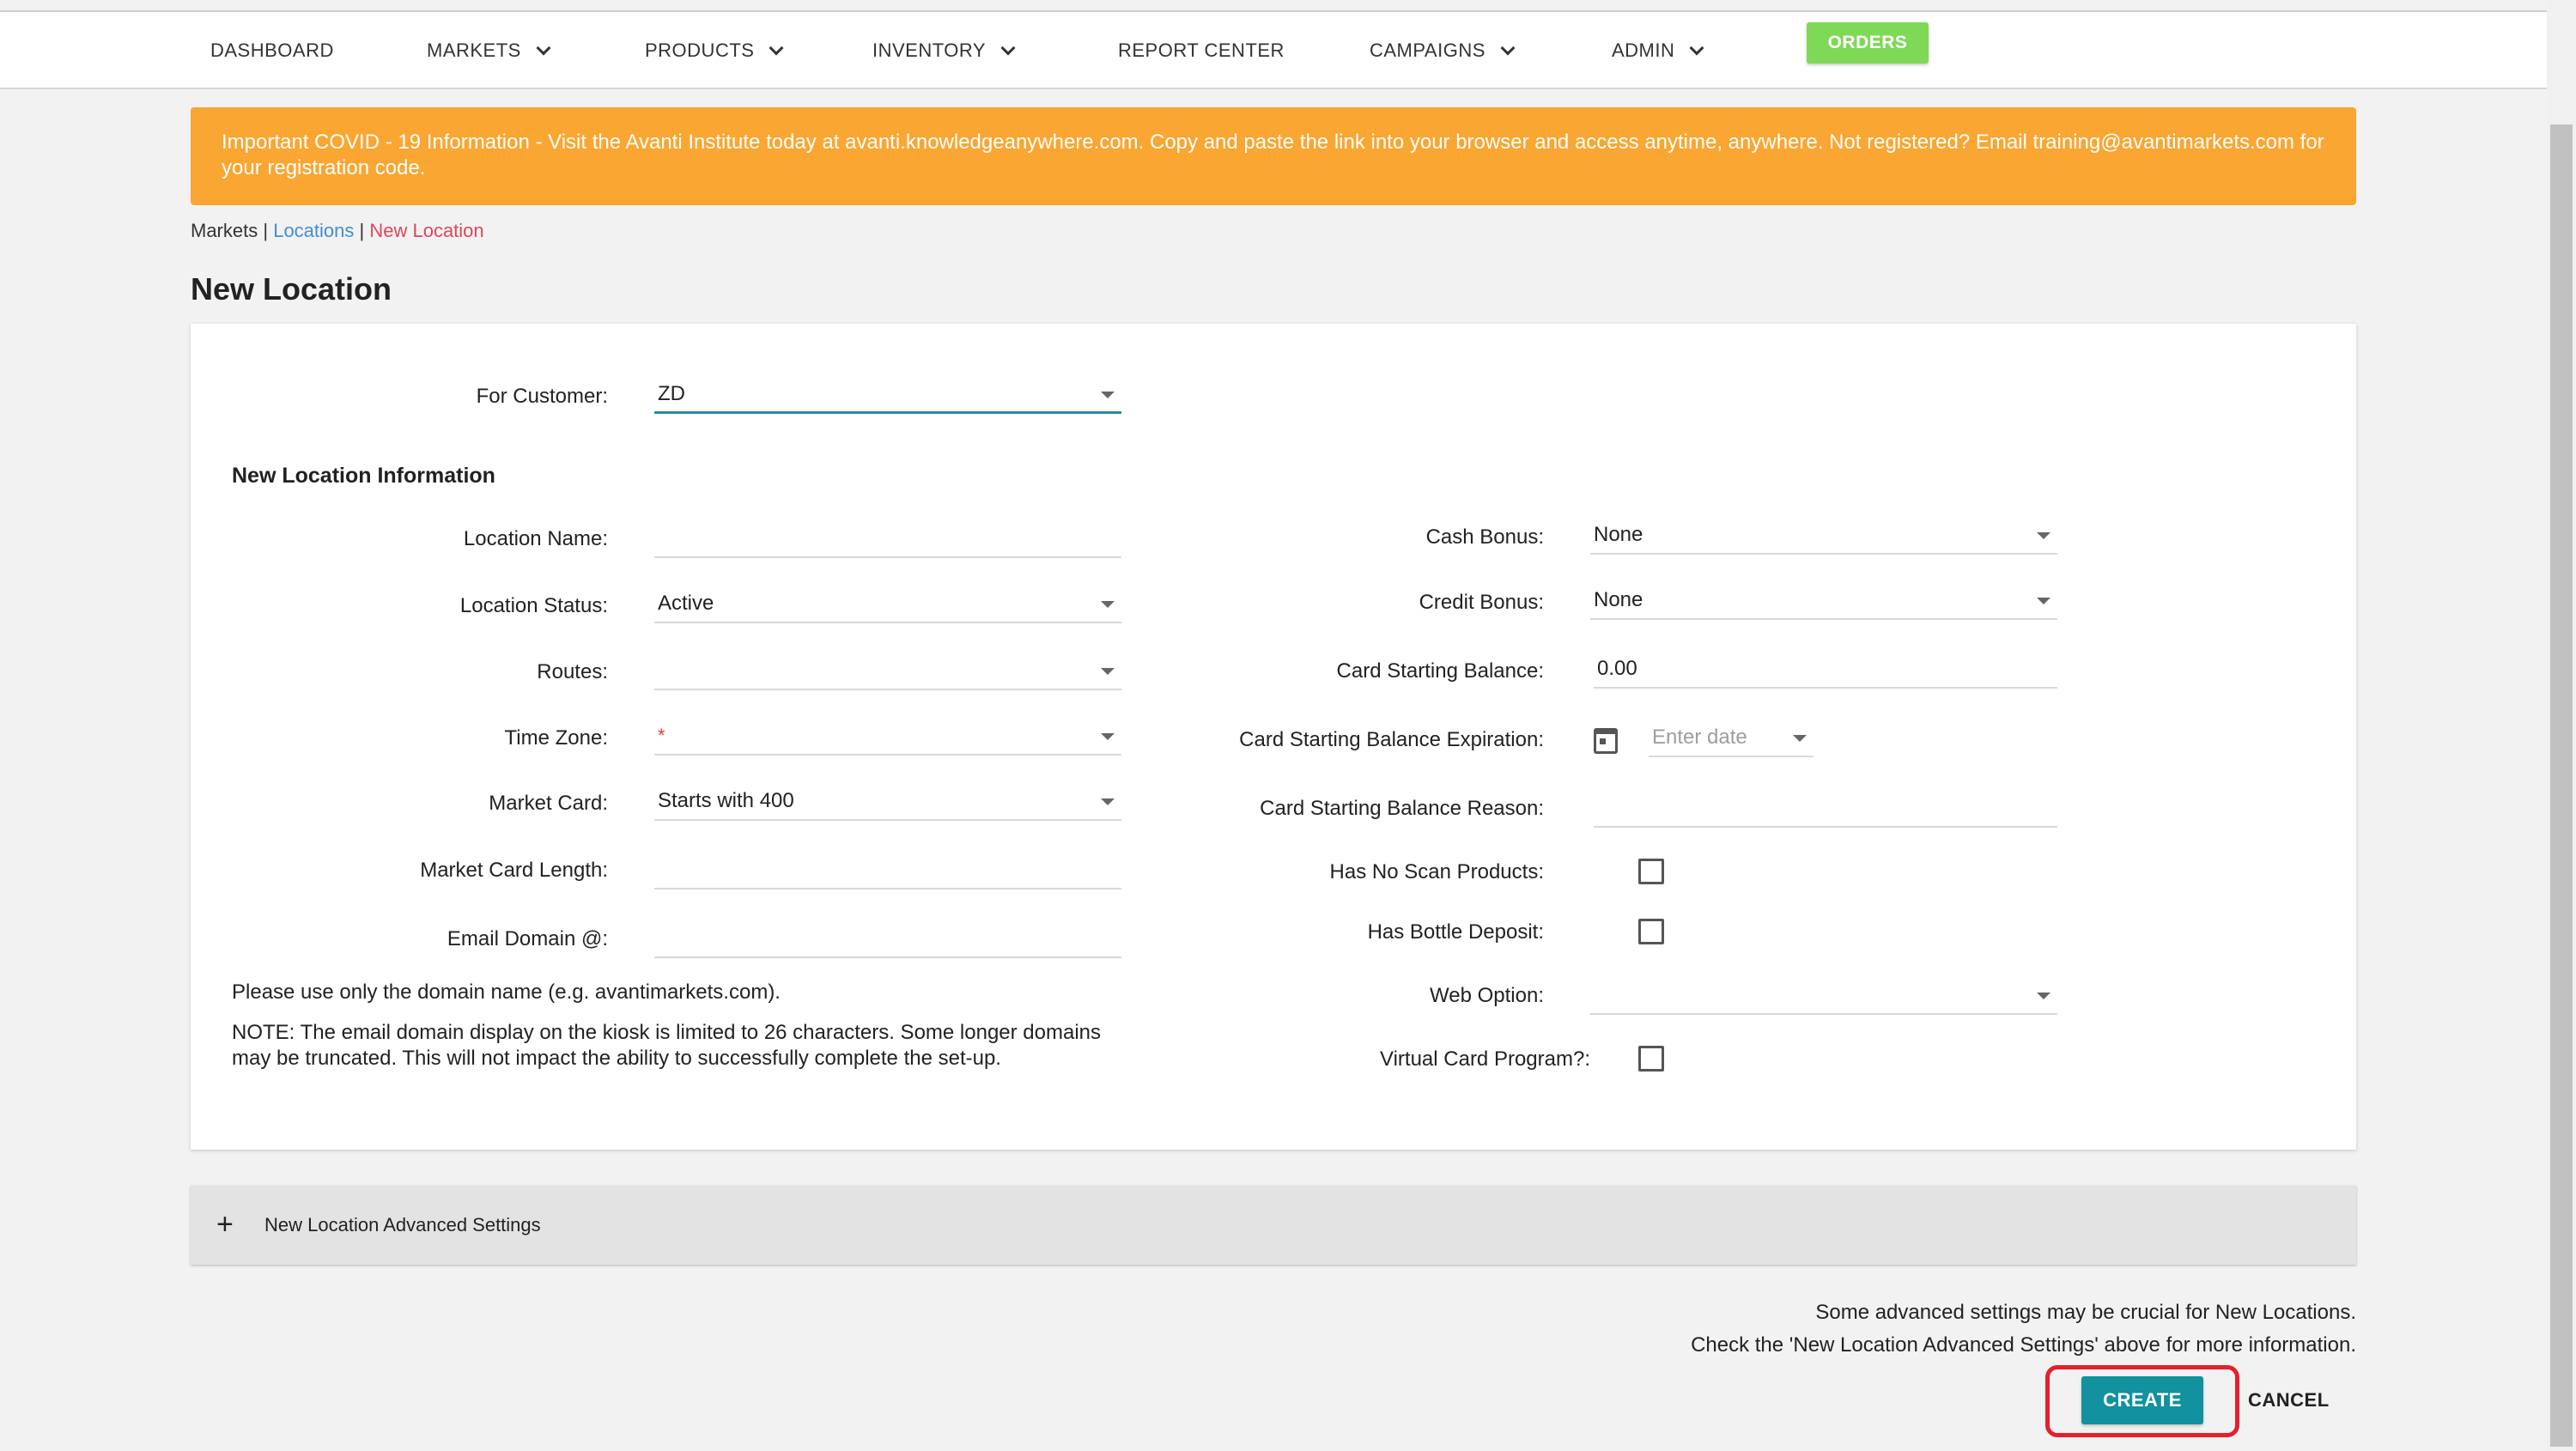 The height and width of the screenshot is (1451, 2576). I want to click on bottle-deposit-checkbox, so click(1651, 932).